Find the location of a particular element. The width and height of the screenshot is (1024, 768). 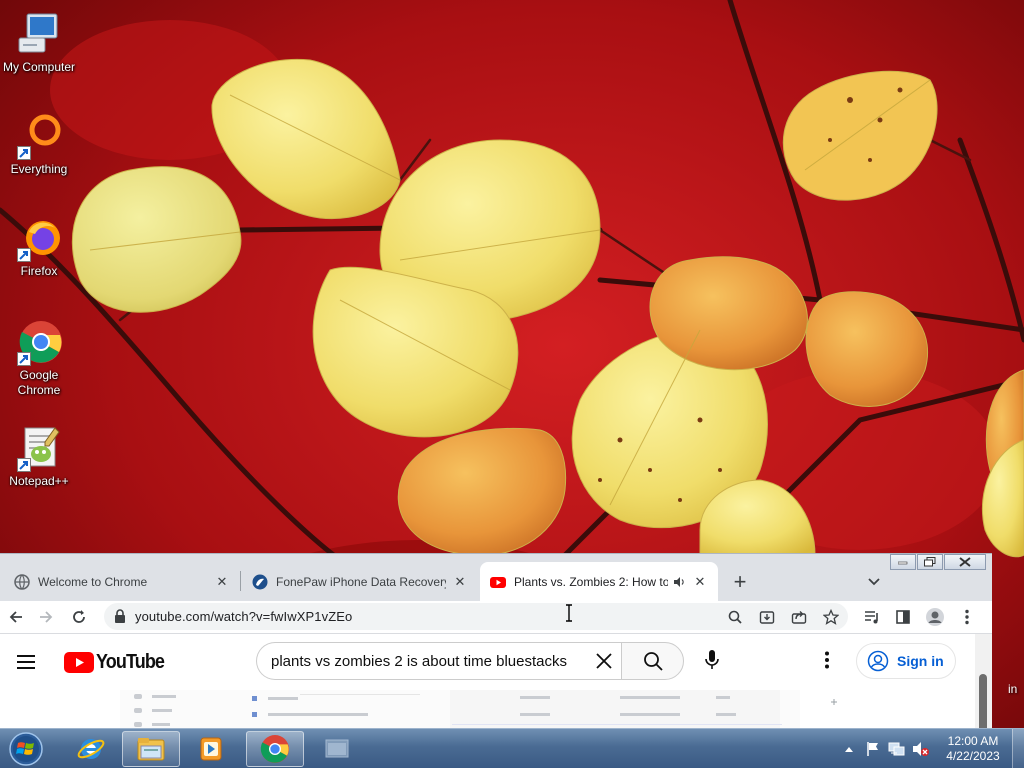

volume-button is located at coordinates (921, 749).